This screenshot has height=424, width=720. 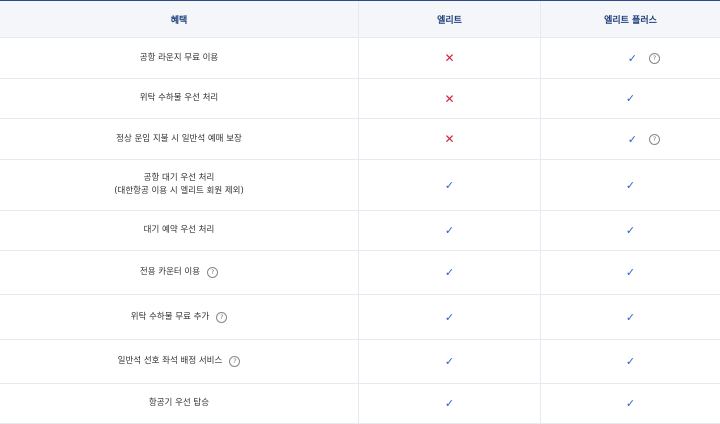 What do you see at coordinates (170, 316) in the screenshot?
I see `benefit-text: 위탁 수하물 무료 추가` at bounding box center [170, 316].